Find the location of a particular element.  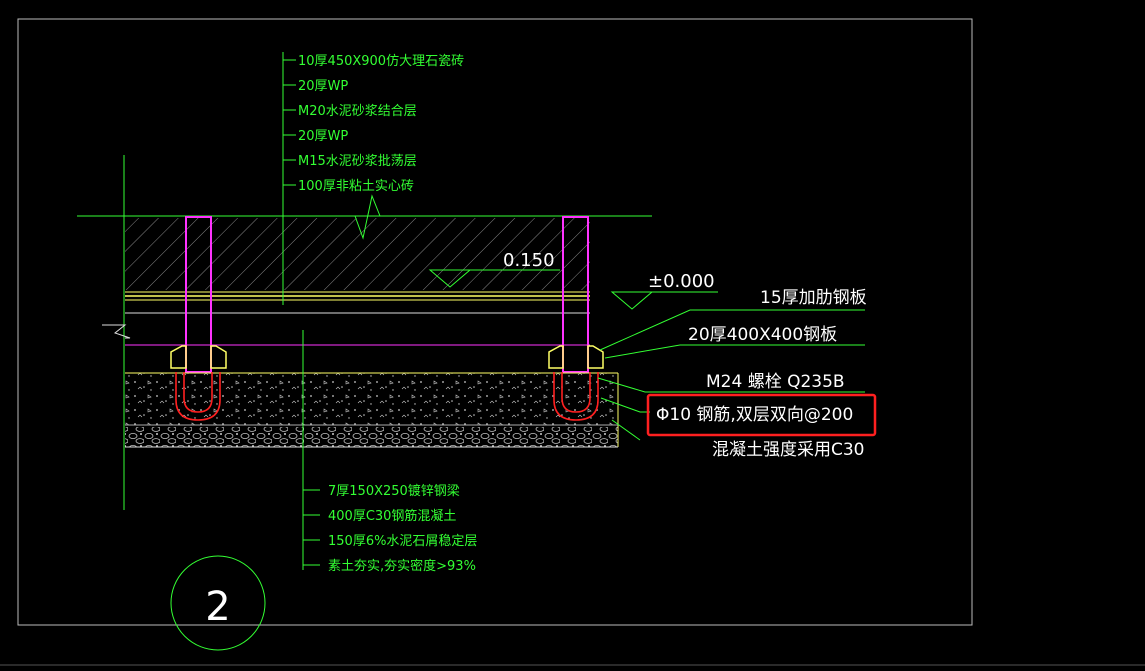

label-base-plate: 20厚400X400钢板 is located at coordinates (762, 335).